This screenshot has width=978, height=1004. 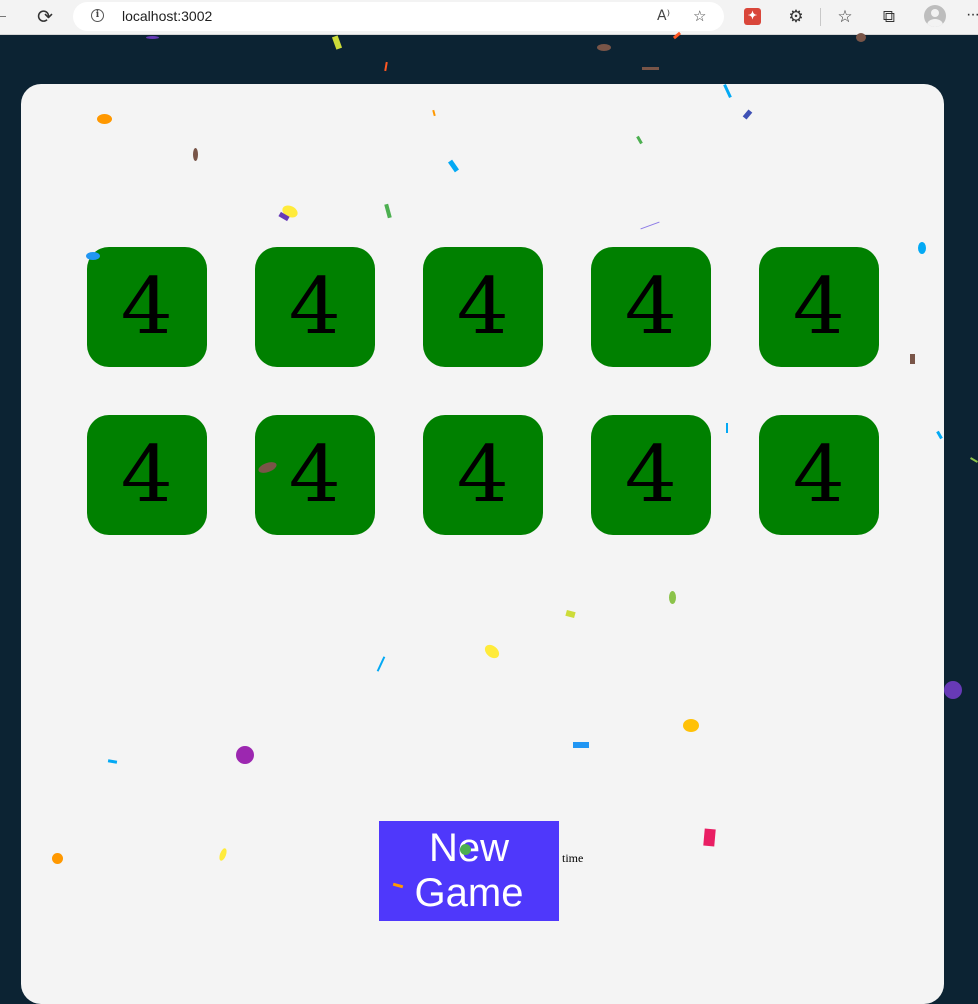 What do you see at coordinates (398, 16) in the screenshot?
I see `address-bar: i localhost:3002 A⁾ ☆` at bounding box center [398, 16].